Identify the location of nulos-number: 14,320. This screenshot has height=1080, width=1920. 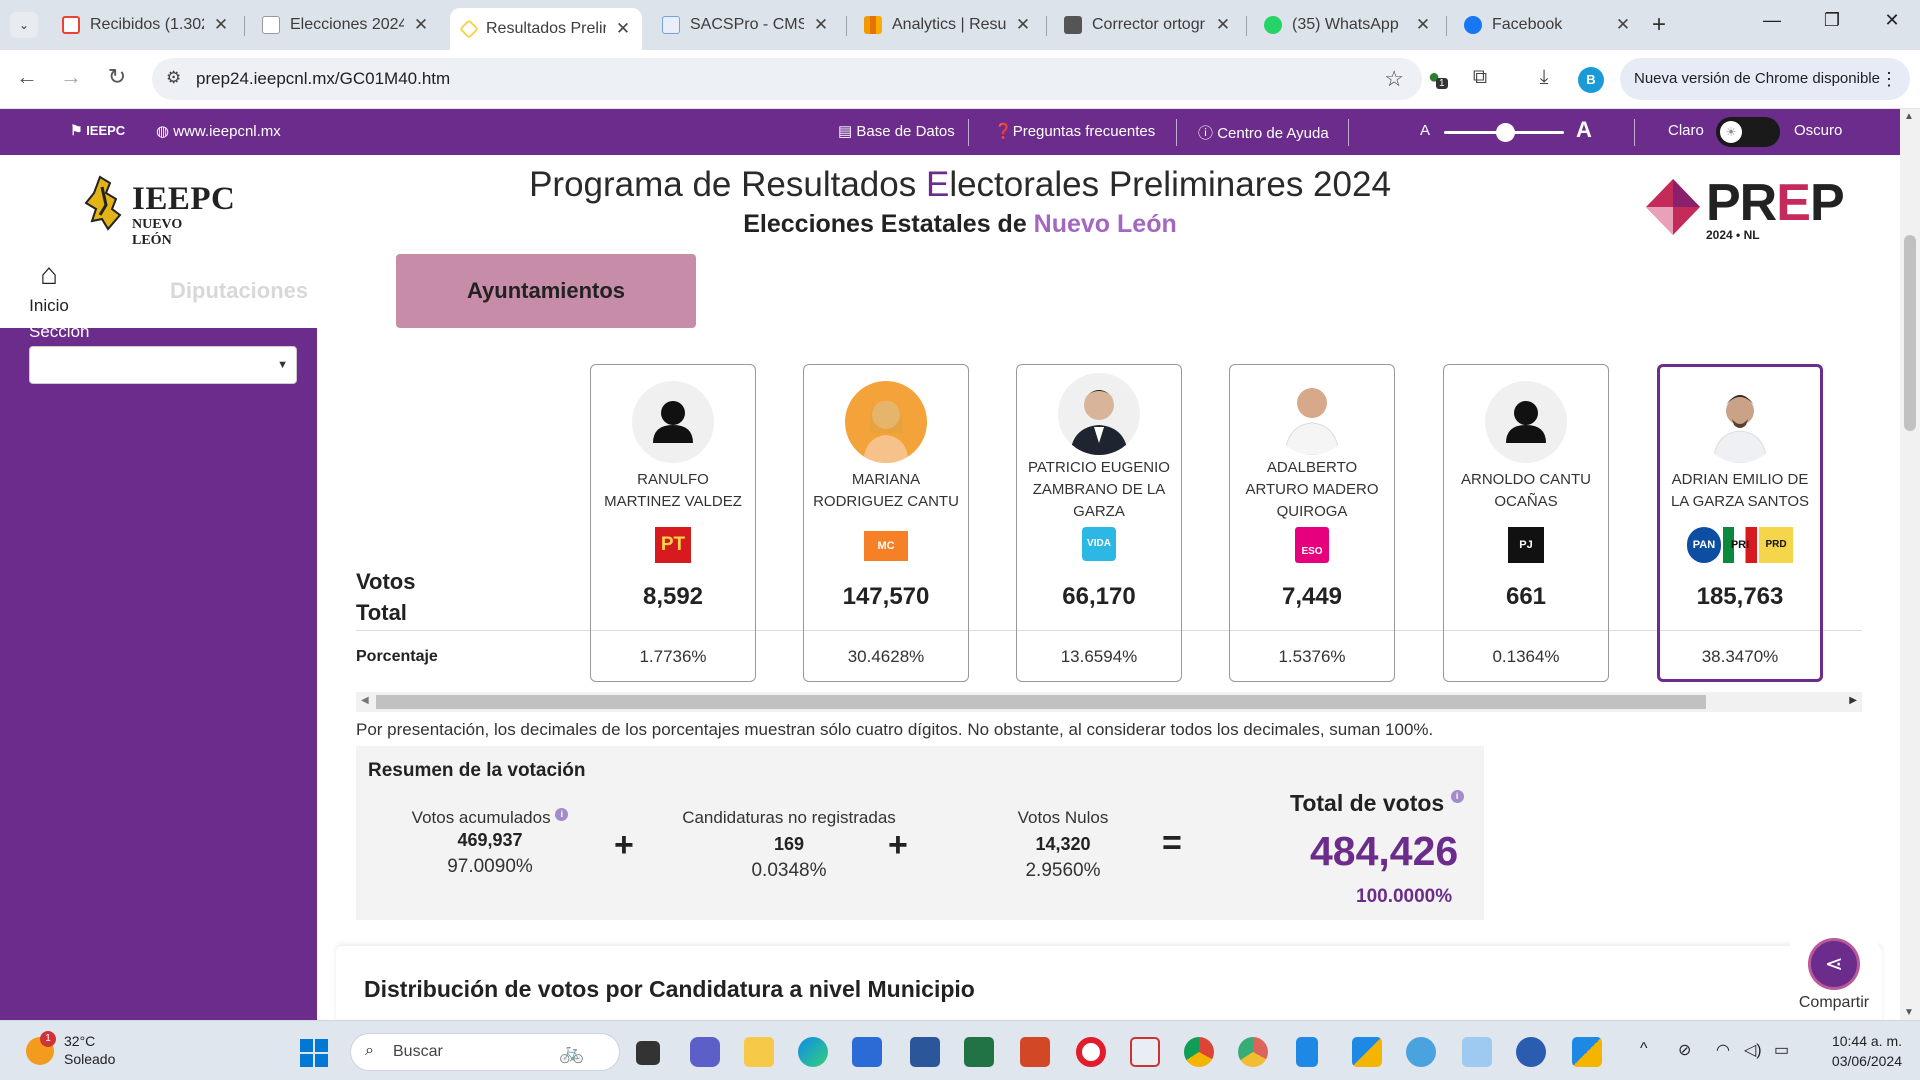
(1063, 844).